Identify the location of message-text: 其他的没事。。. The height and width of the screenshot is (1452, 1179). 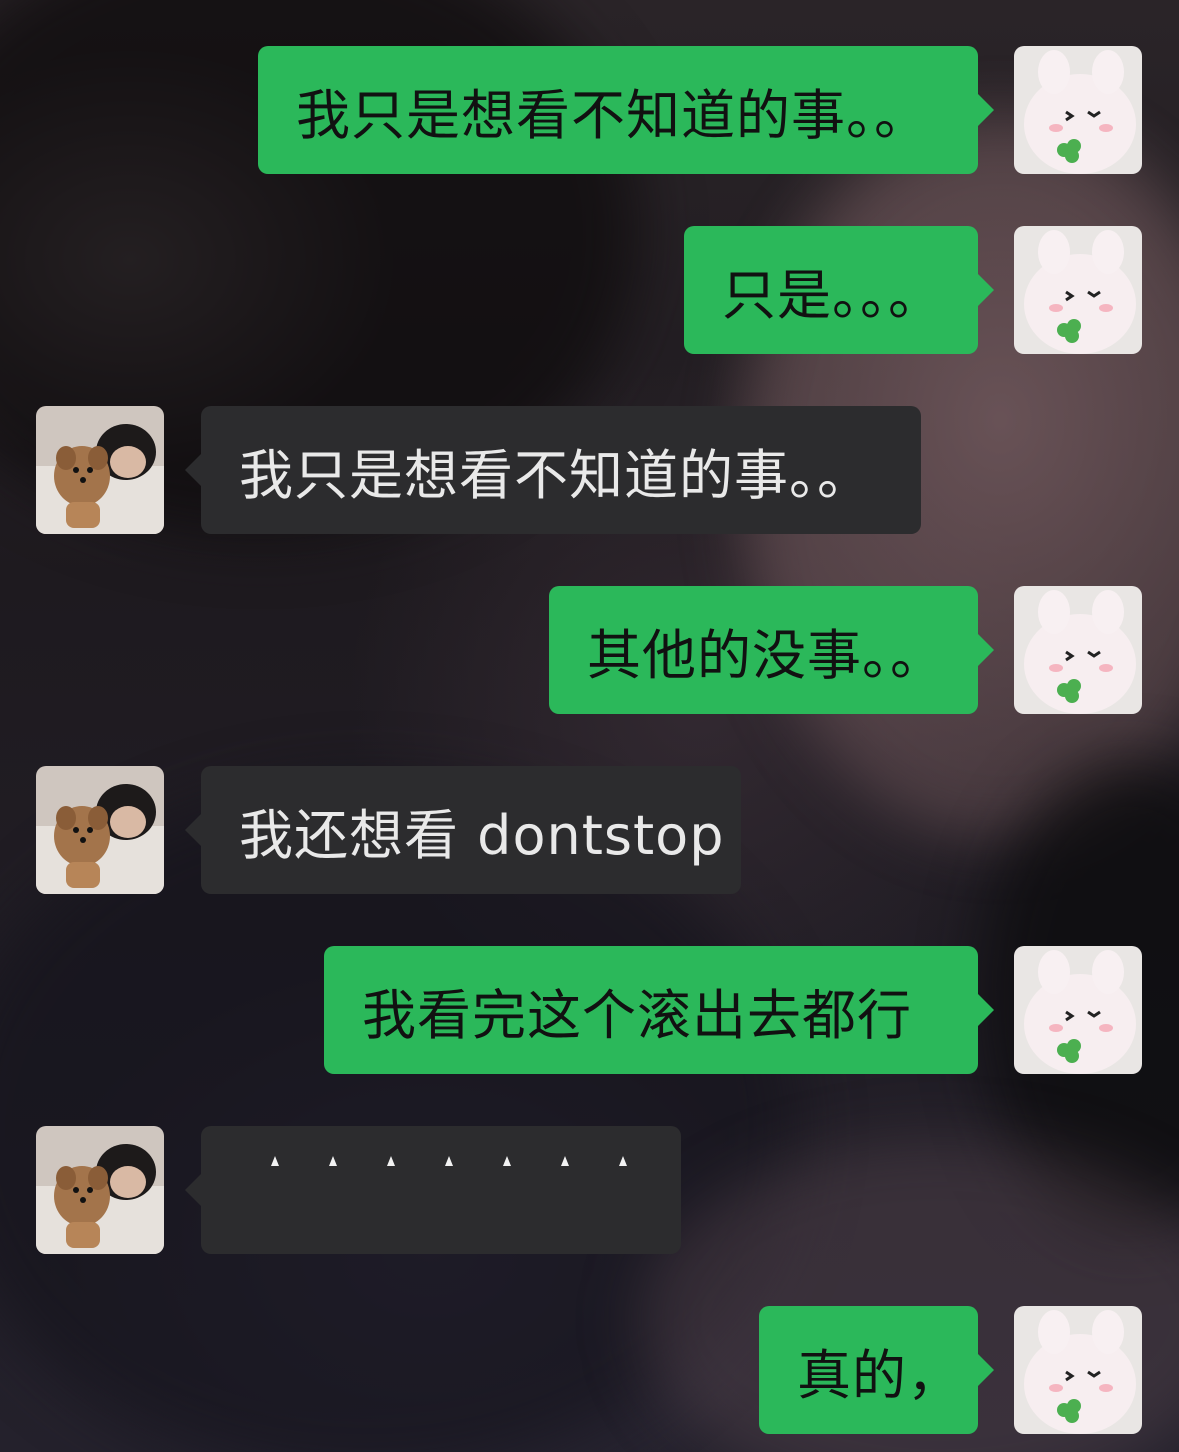
(766, 655).